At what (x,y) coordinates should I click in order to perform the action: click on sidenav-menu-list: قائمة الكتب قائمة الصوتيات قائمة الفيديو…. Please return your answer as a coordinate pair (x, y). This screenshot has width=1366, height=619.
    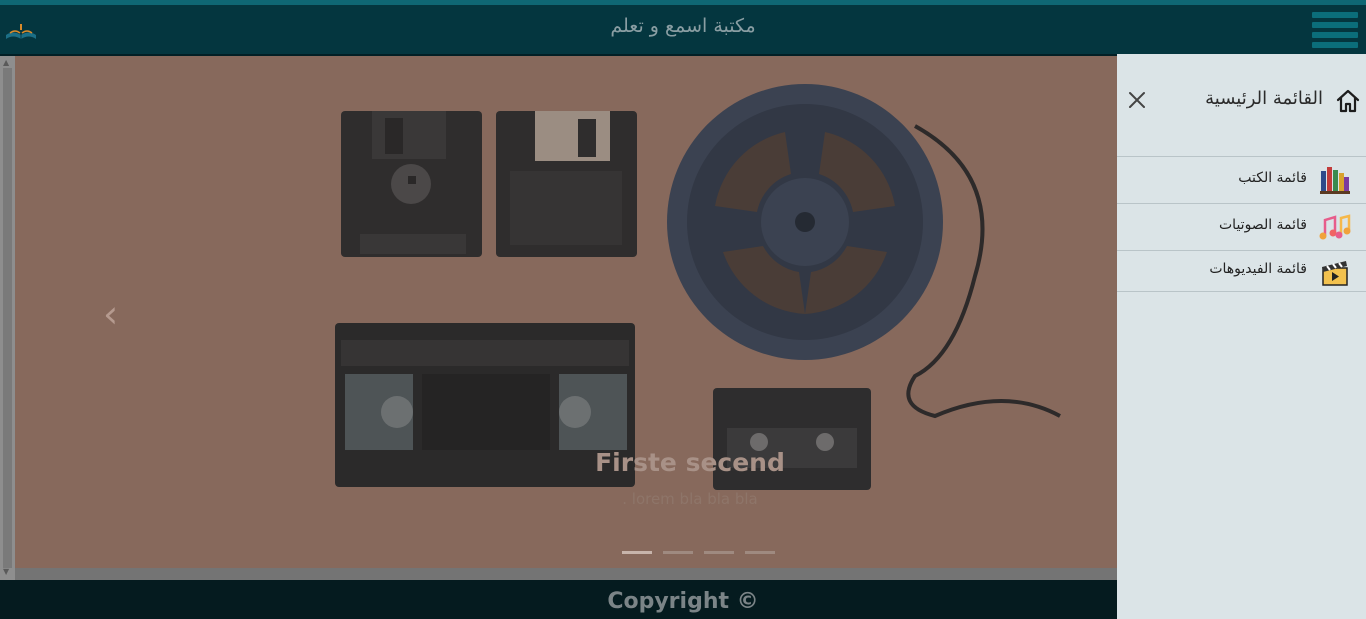
    Looking at the image, I should click on (1241, 224).